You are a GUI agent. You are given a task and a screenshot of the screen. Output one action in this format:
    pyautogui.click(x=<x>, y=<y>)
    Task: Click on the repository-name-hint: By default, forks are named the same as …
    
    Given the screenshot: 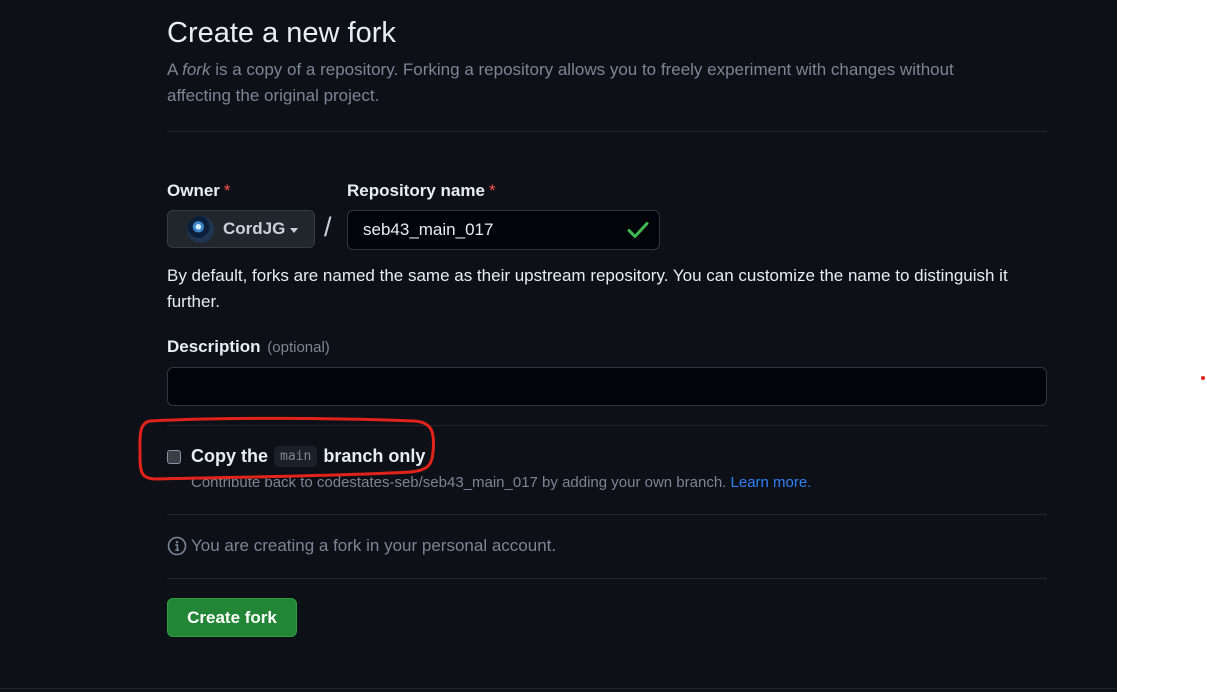 What is the action you would take?
    pyautogui.click(x=587, y=288)
    